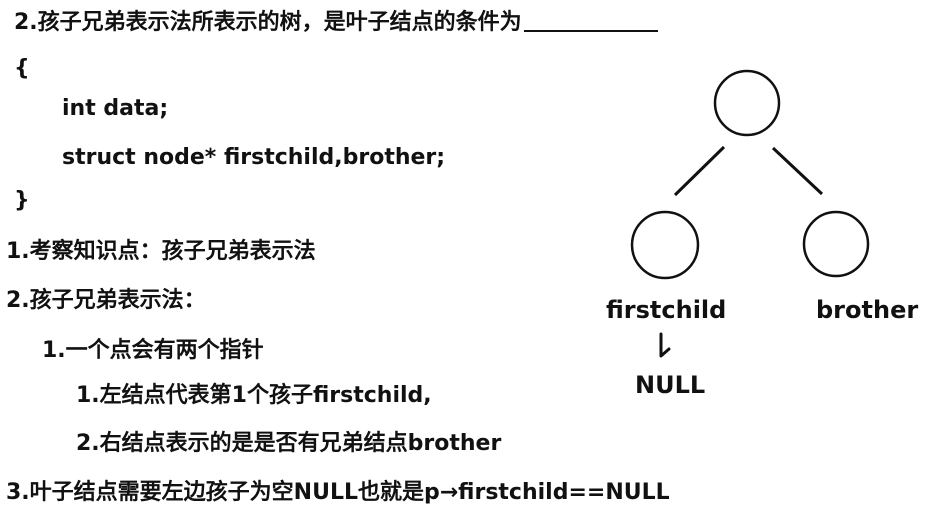 The width and height of the screenshot is (925, 517). Describe the element at coordinates (699, 171) in the screenshot. I see `left-edge` at that location.